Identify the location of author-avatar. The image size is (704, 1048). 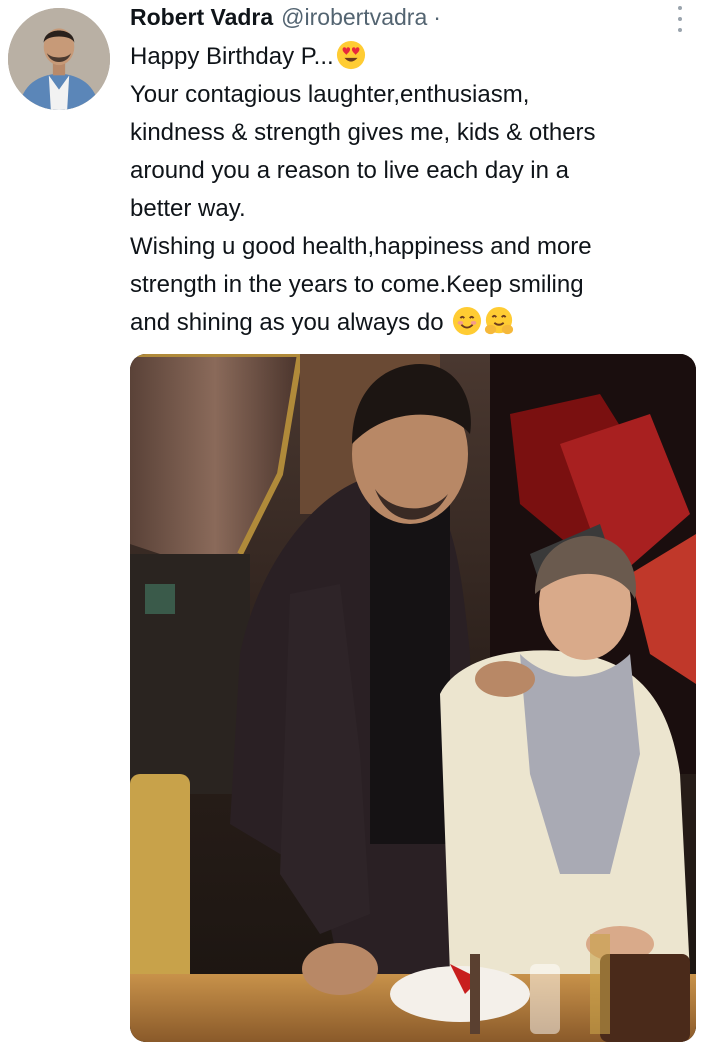
(59, 59).